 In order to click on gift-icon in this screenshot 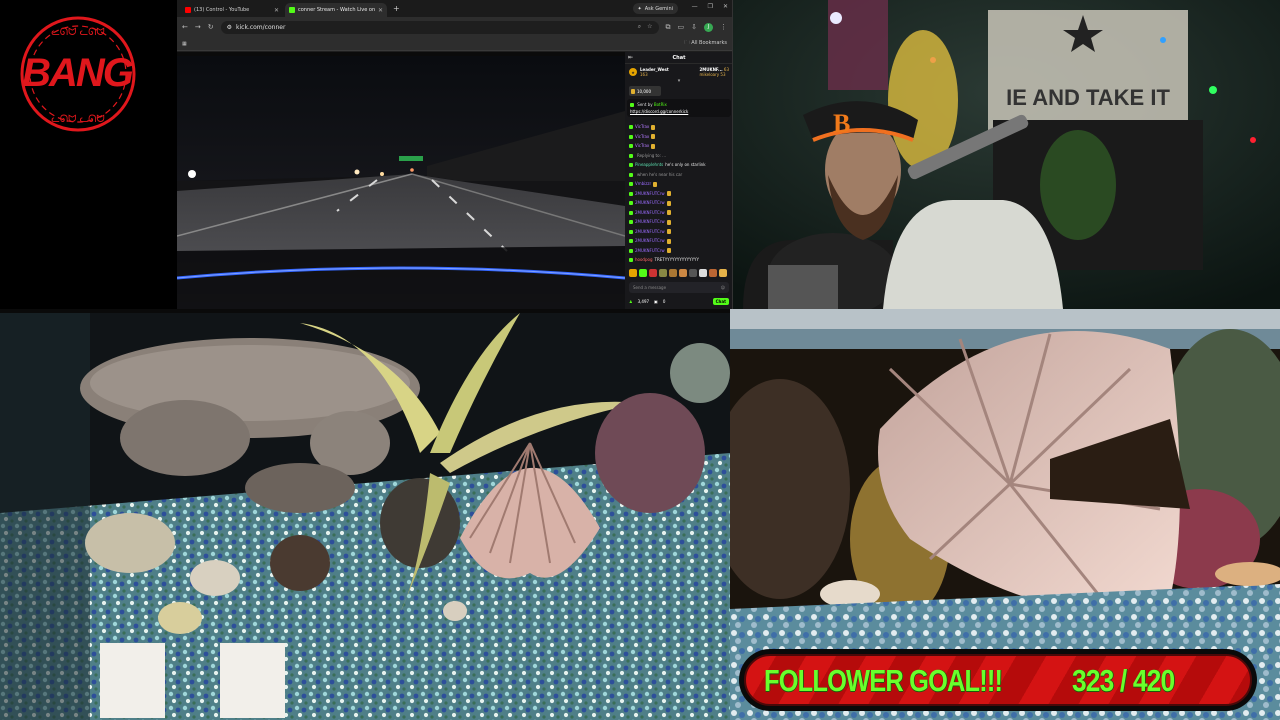, I will do `click(633, 91)`.